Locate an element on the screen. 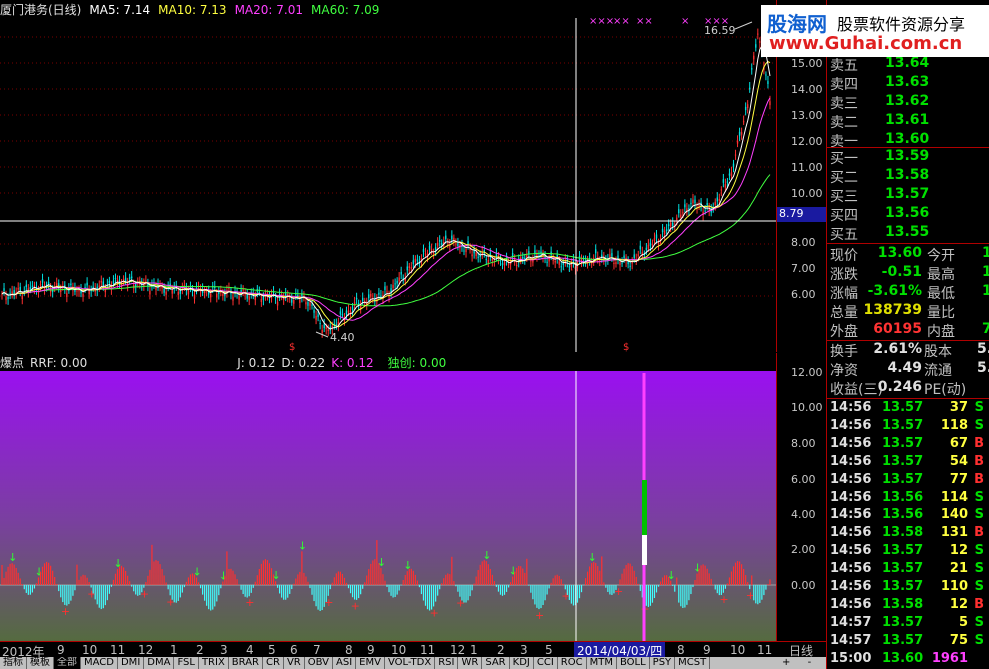 This screenshot has width=989, height=669. low-marker: 4.40 is located at coordinates (342, 337).